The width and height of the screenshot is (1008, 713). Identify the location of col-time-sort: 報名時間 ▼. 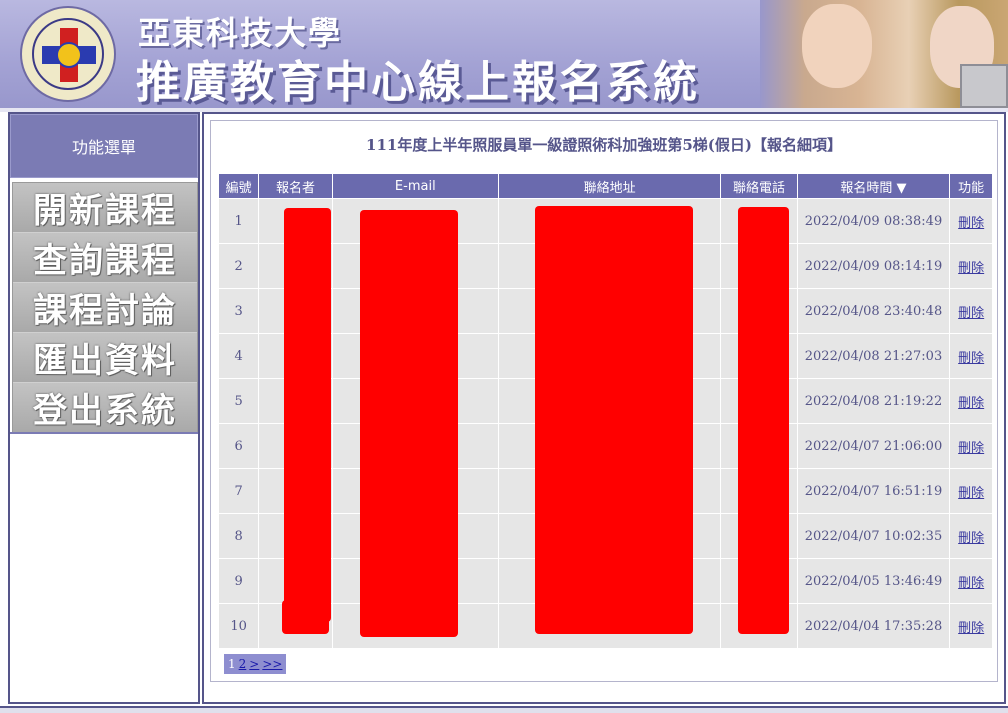
(873, 186).